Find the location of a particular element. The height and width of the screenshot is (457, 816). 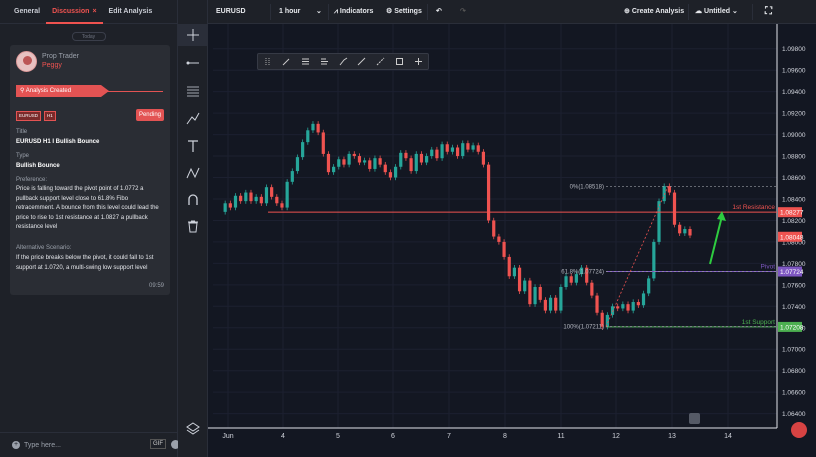

create-analysis-button: ⊕ Create Analysis is located at coordinates (654, 12).